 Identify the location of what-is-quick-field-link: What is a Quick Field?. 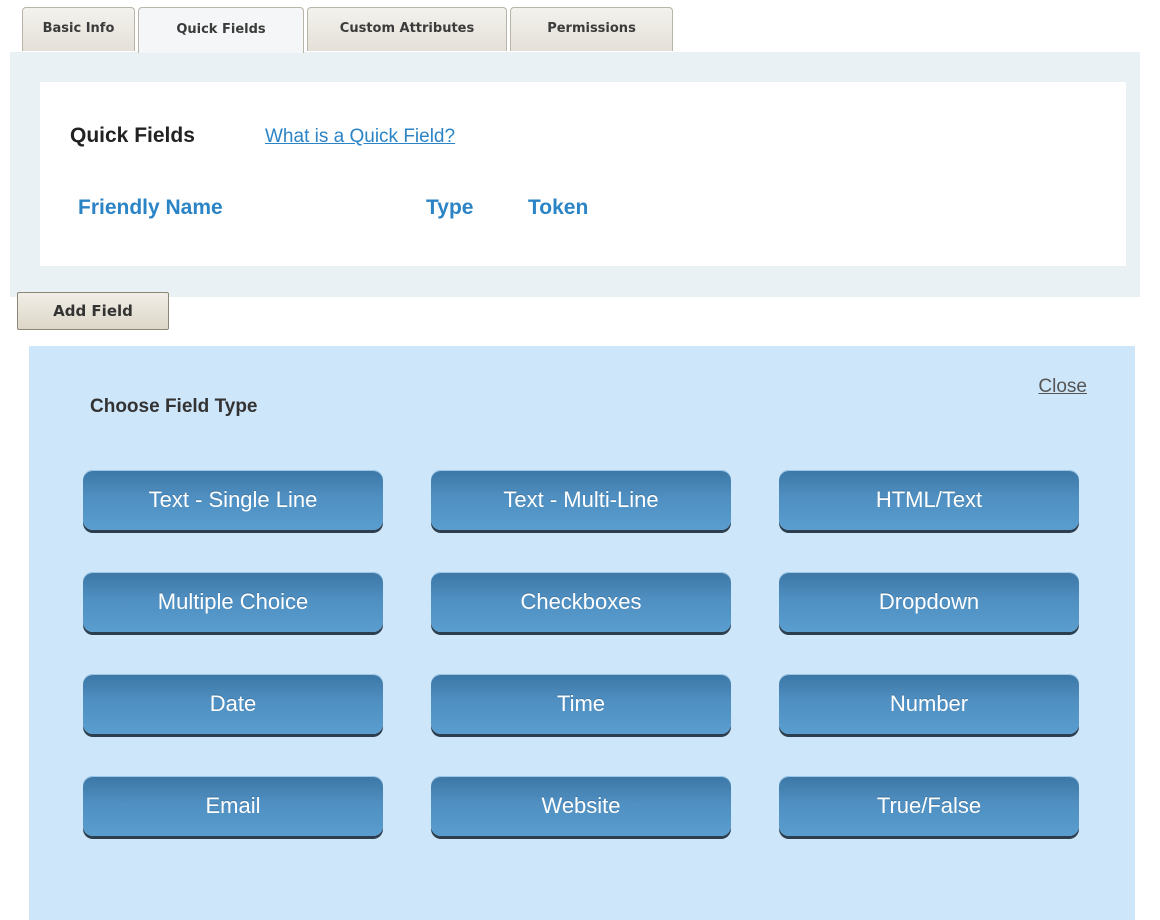
(360, 137).